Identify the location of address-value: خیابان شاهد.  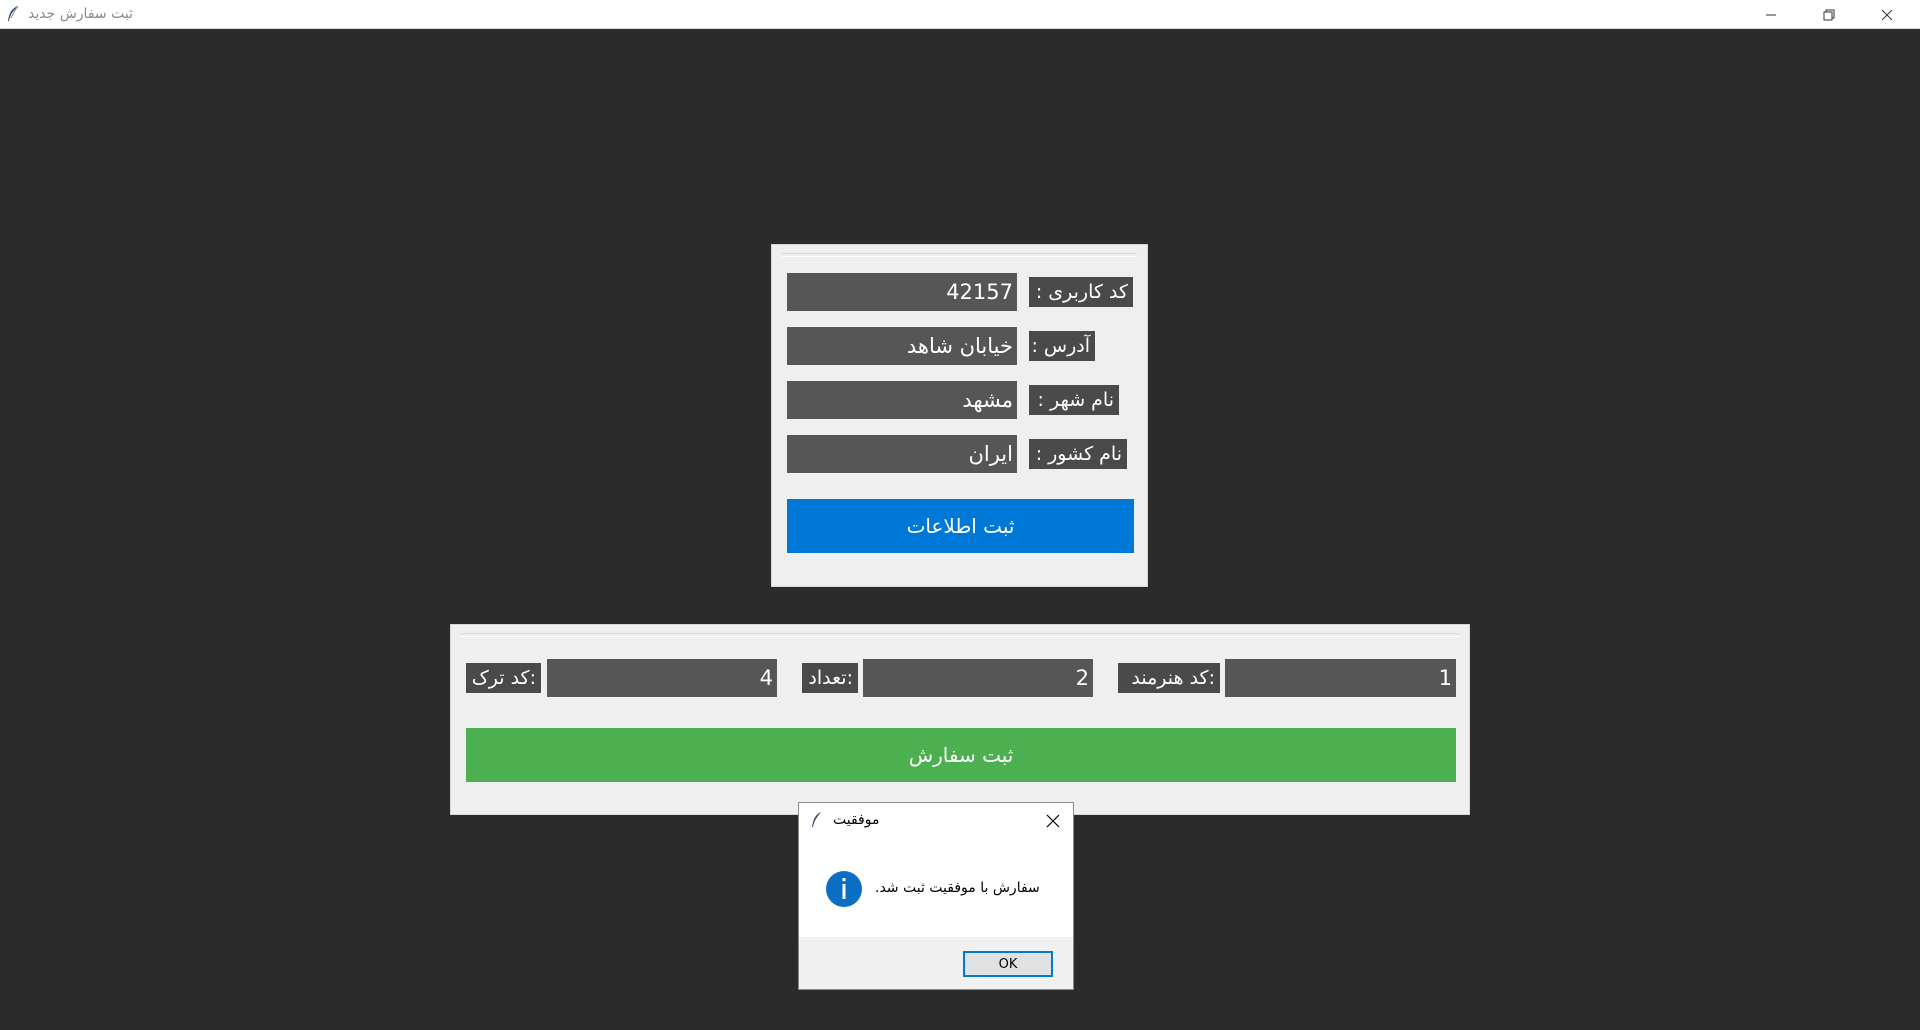
(959, 346).